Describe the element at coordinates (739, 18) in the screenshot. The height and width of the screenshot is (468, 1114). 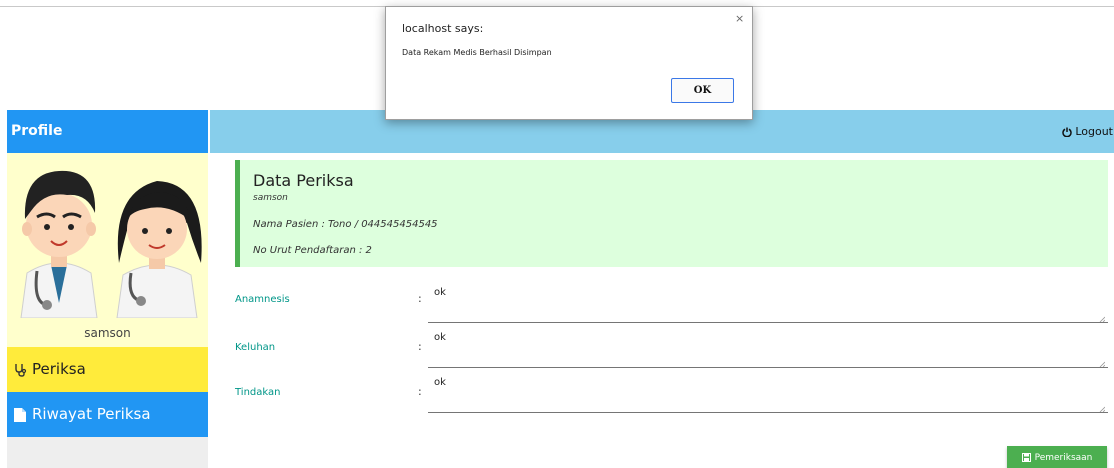
I see `close-icon: ×` at that location.